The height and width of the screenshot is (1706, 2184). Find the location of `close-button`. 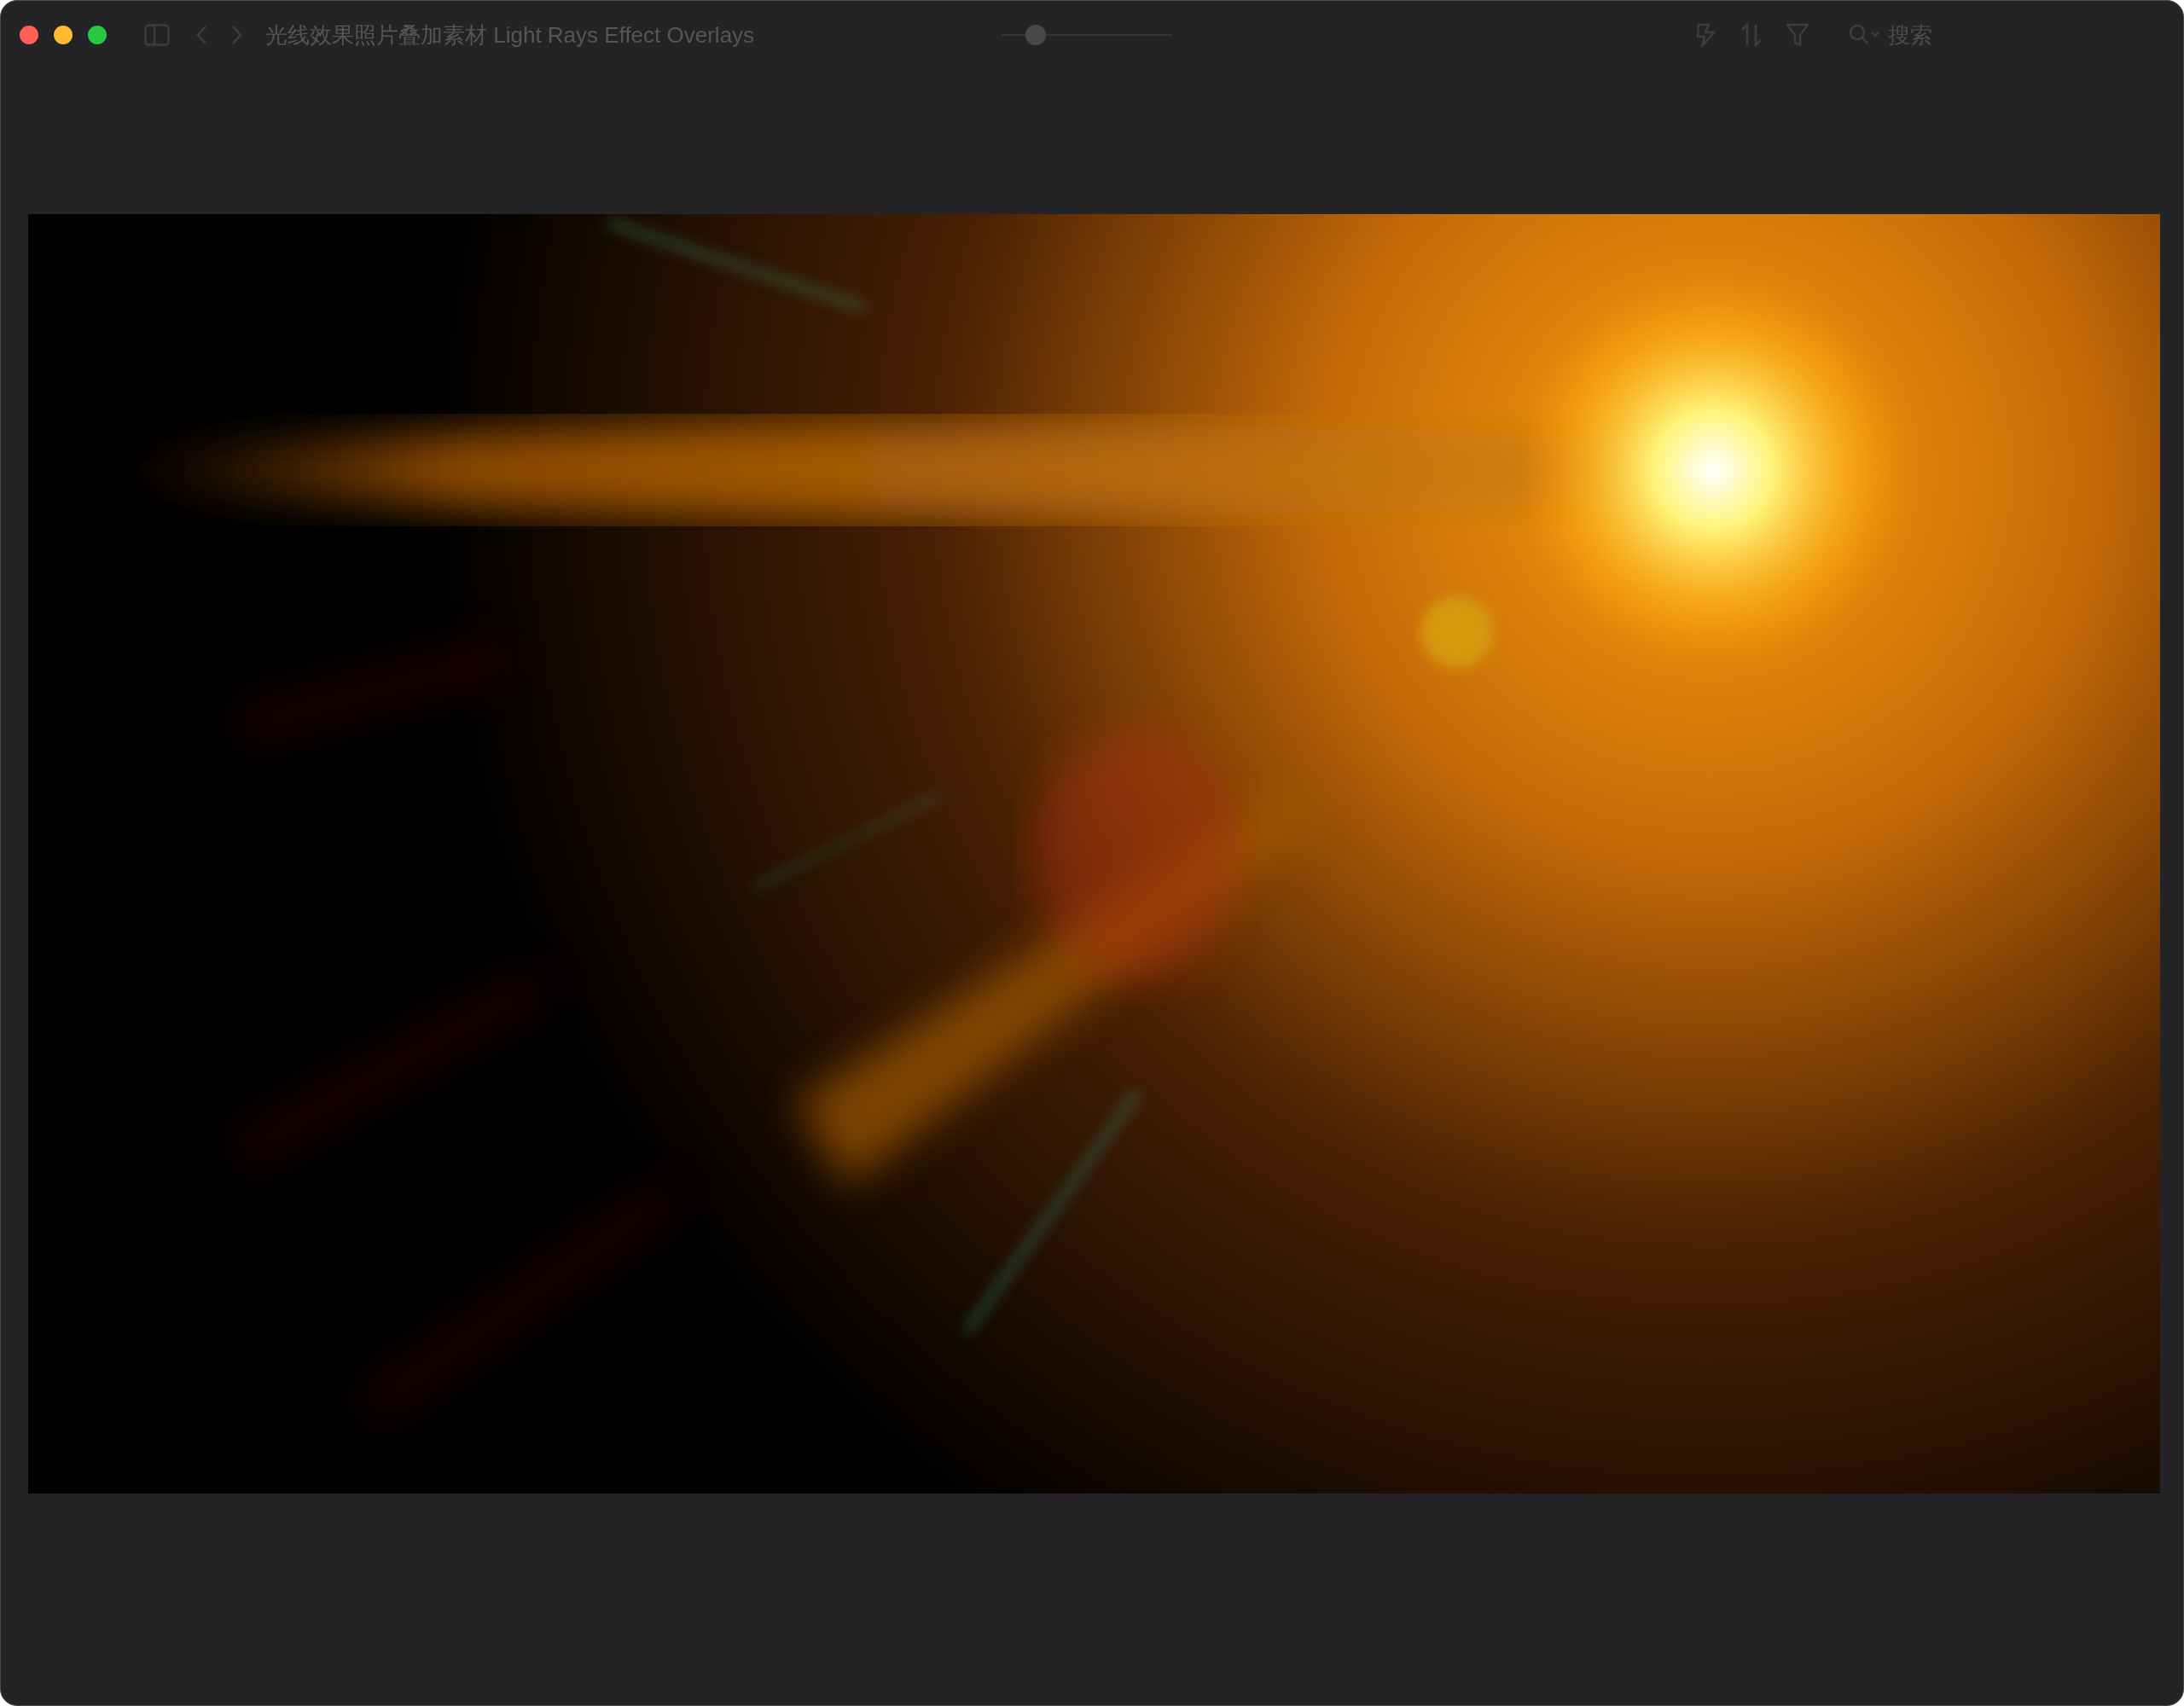

close-button is located at coordinates (29, 35).